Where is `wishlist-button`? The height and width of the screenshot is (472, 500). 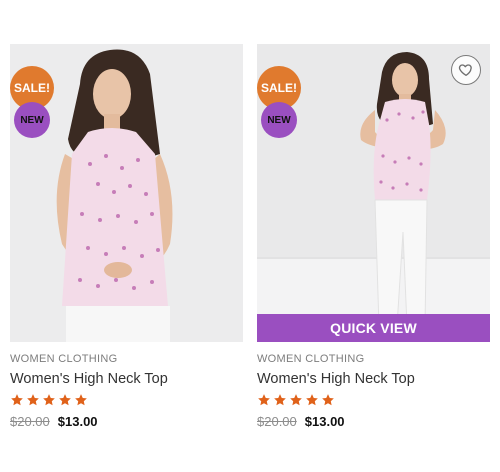 wishlist-button is located at coordinates (466, 70).